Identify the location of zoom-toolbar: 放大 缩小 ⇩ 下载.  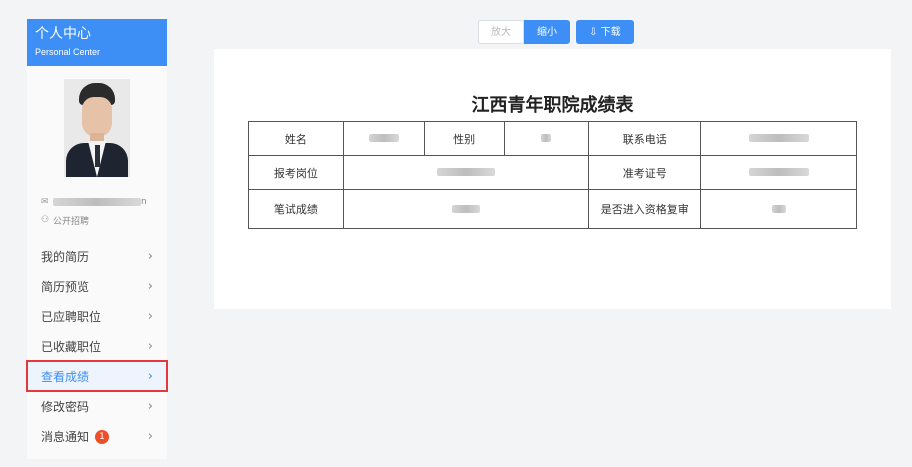
(556, 32).